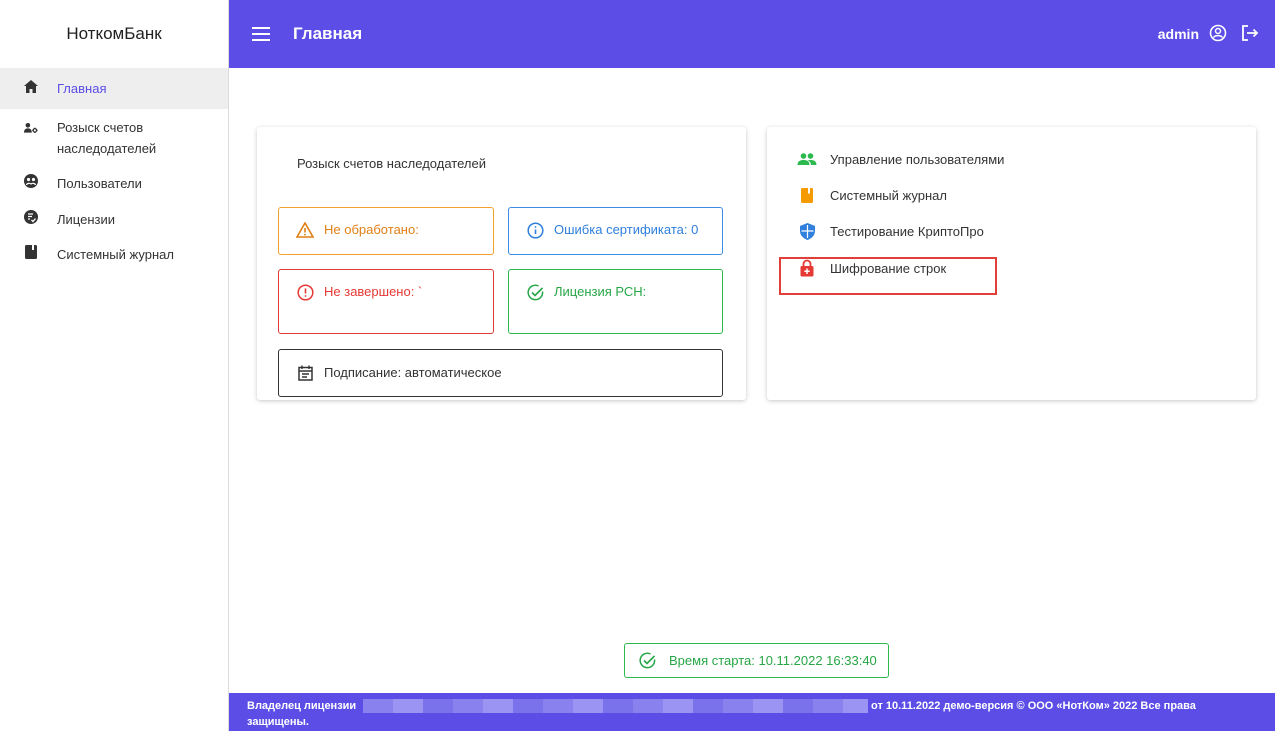  I want to click on sidebar-item-label: Лицензии, so click(86, 219).